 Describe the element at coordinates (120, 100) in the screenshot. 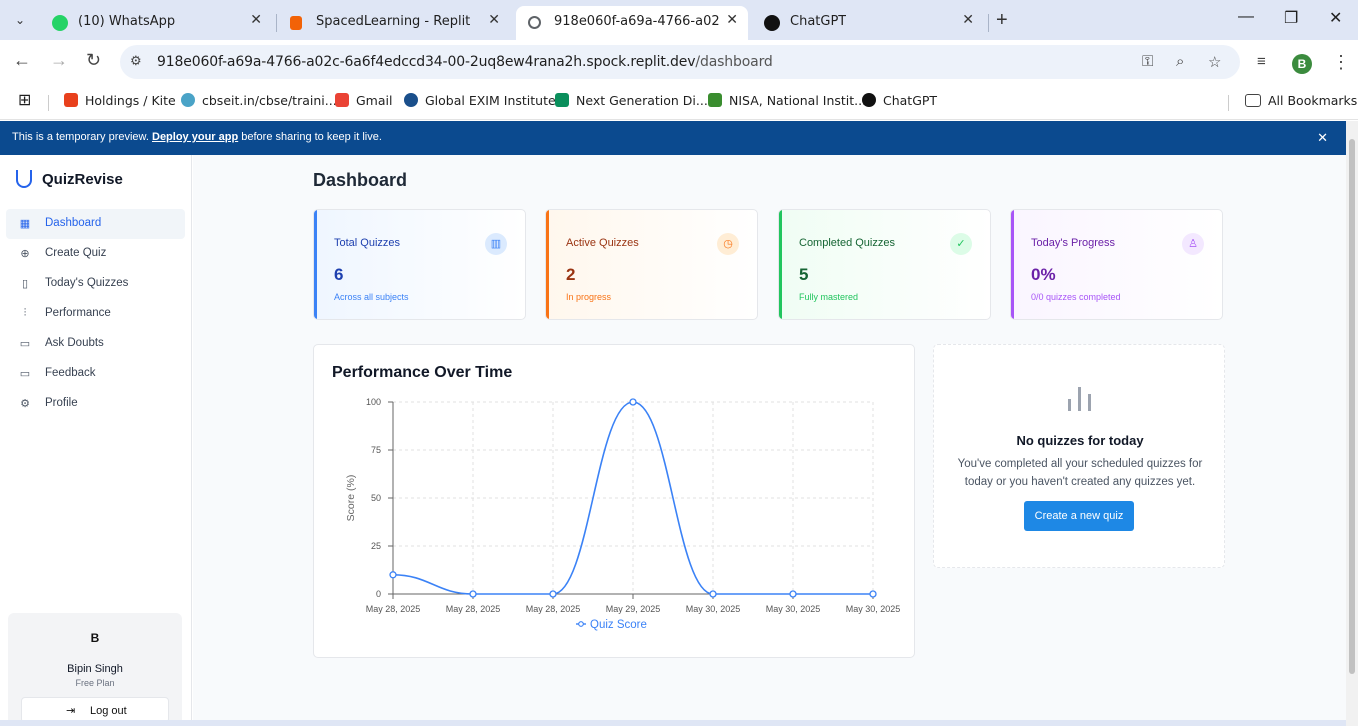

I see `bookmark-item: Holdings / Kite` at that location.